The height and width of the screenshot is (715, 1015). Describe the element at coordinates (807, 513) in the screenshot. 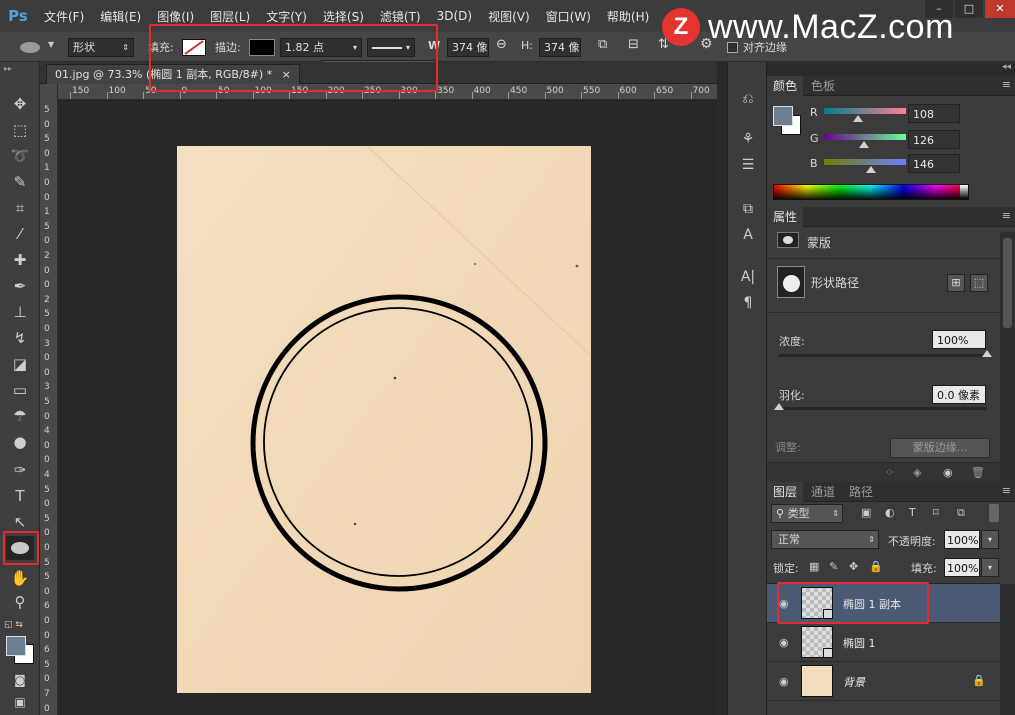

I see `layer-filter-select: ⚲ 类型 ⇕` at that location.